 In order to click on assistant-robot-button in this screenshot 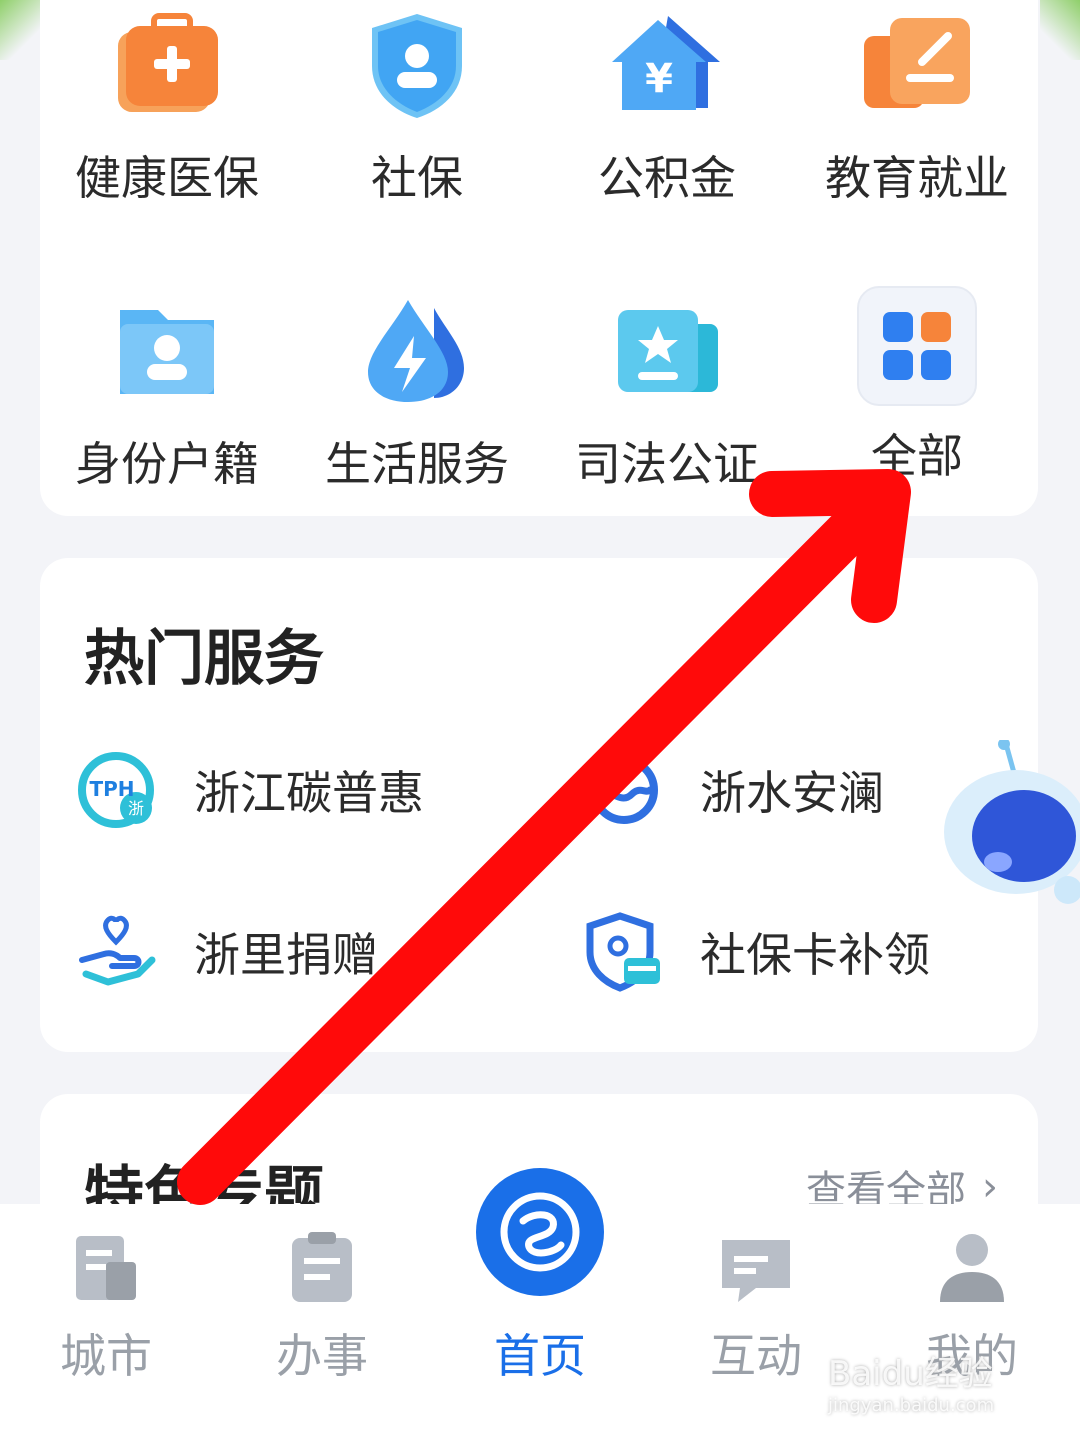, I will do `click(1010, 839)`.